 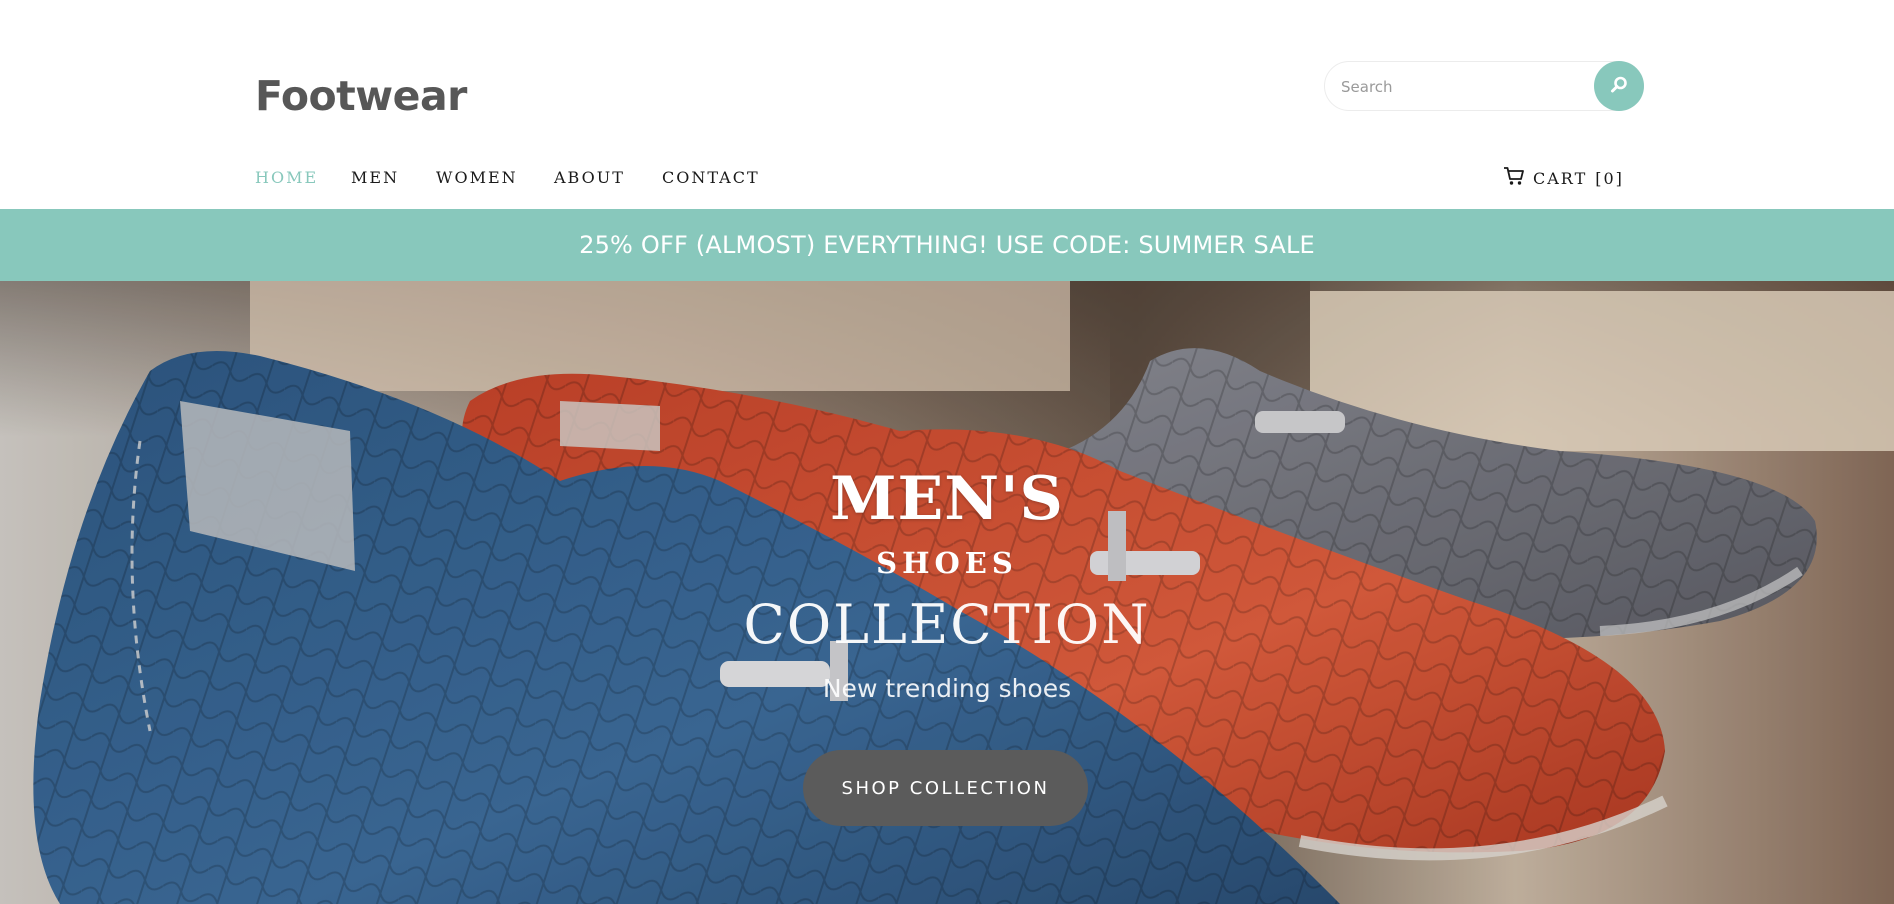 I want to click on nav-item-men: MEN, so click(x=375, y=177).